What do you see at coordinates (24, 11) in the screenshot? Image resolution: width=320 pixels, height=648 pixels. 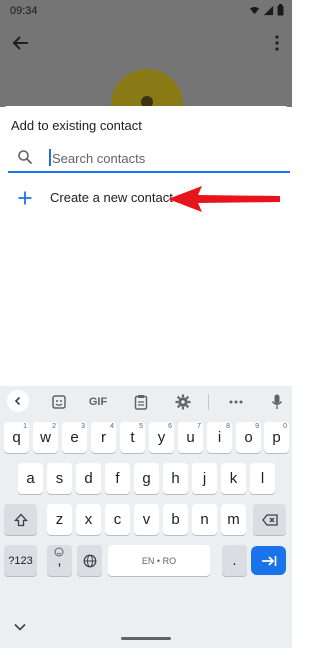 I see `status-time: 09:34` at bounding box center [24, 11].